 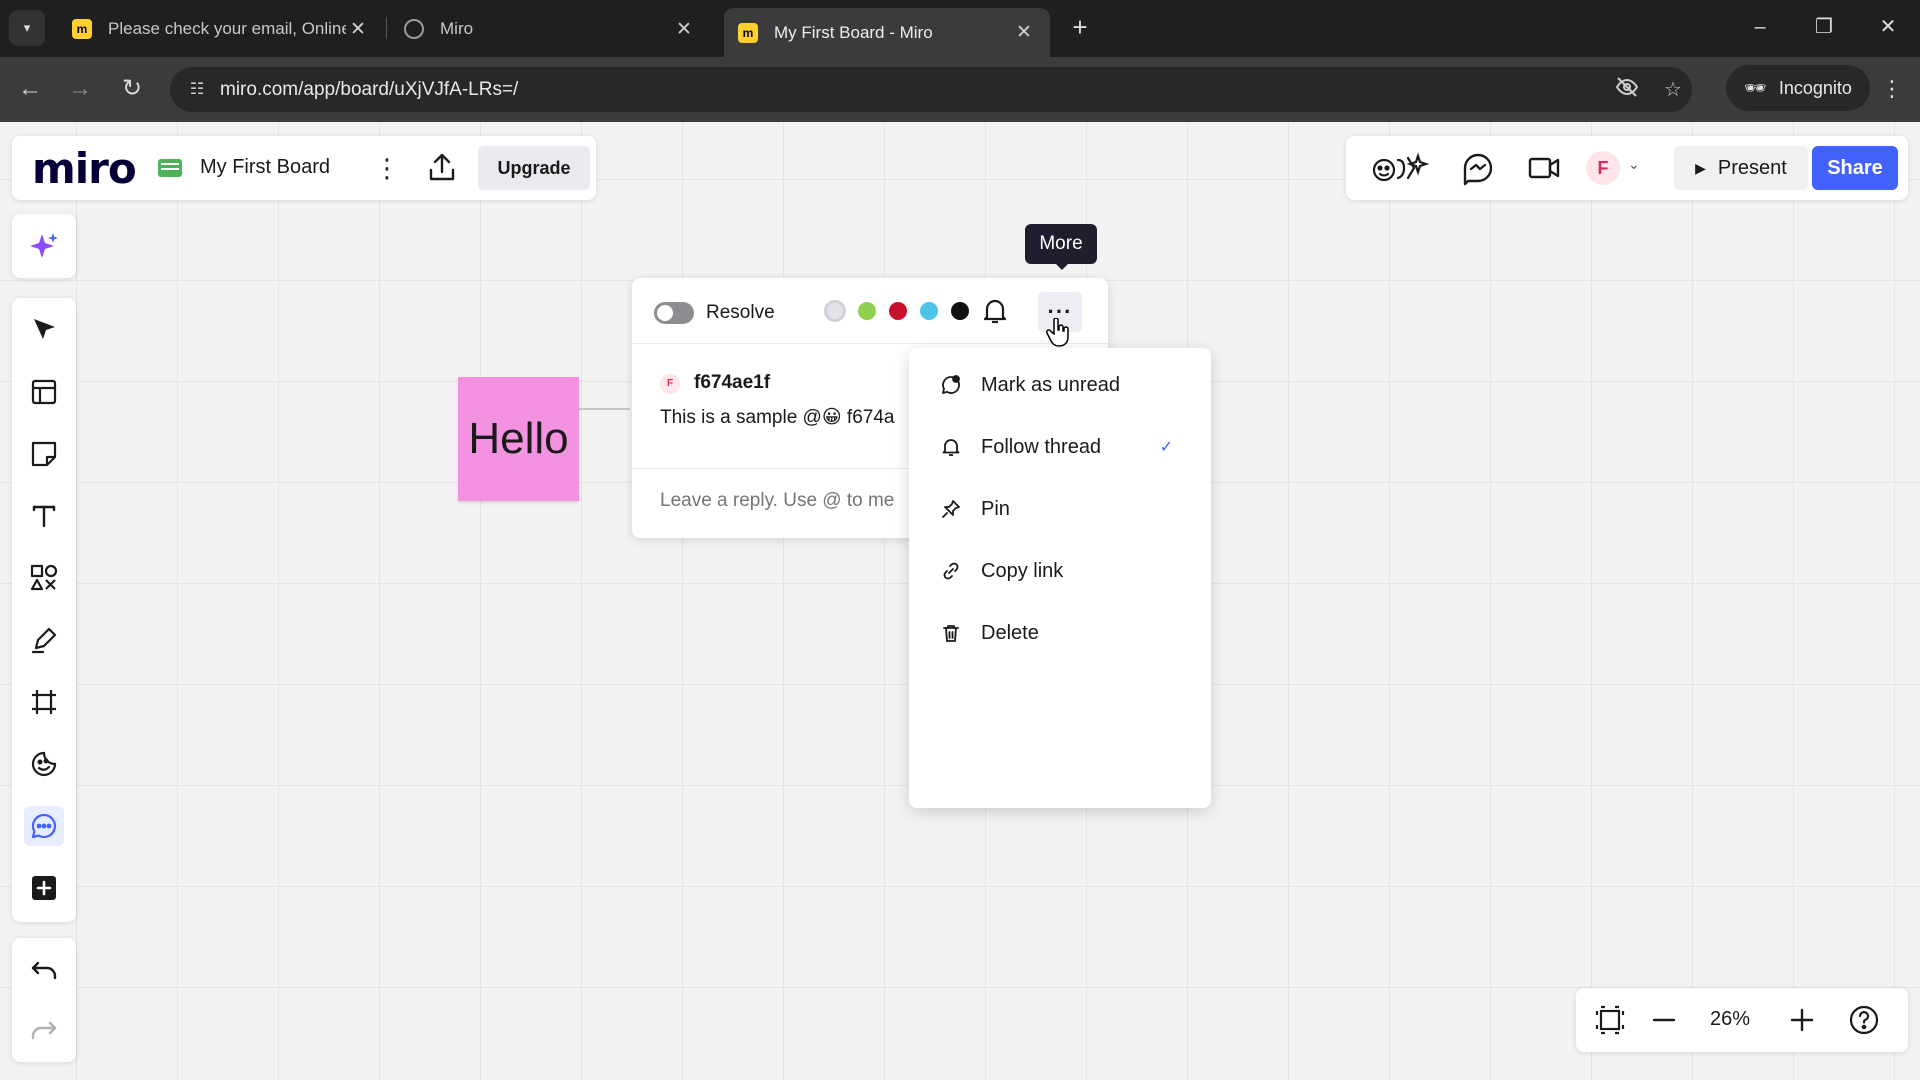 What do you see at coordinates (84, 168) in the screenshot?
I see `miro-logo: miro` at bounding box center [84, 168].